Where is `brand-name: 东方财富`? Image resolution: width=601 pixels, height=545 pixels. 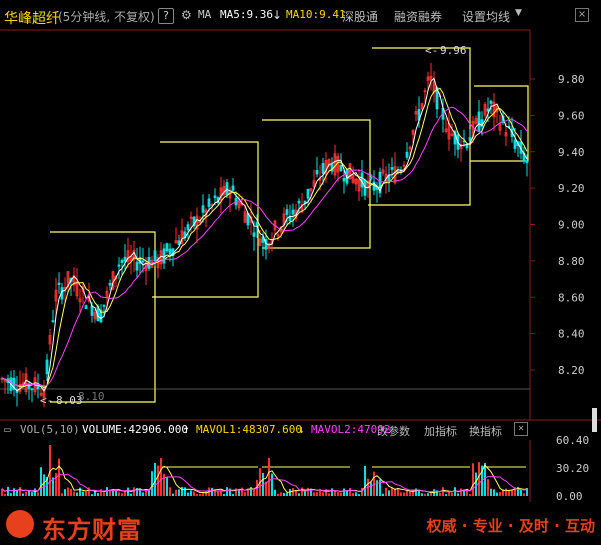
brand-name: 东方财富 is located at coordinates (92, 530).